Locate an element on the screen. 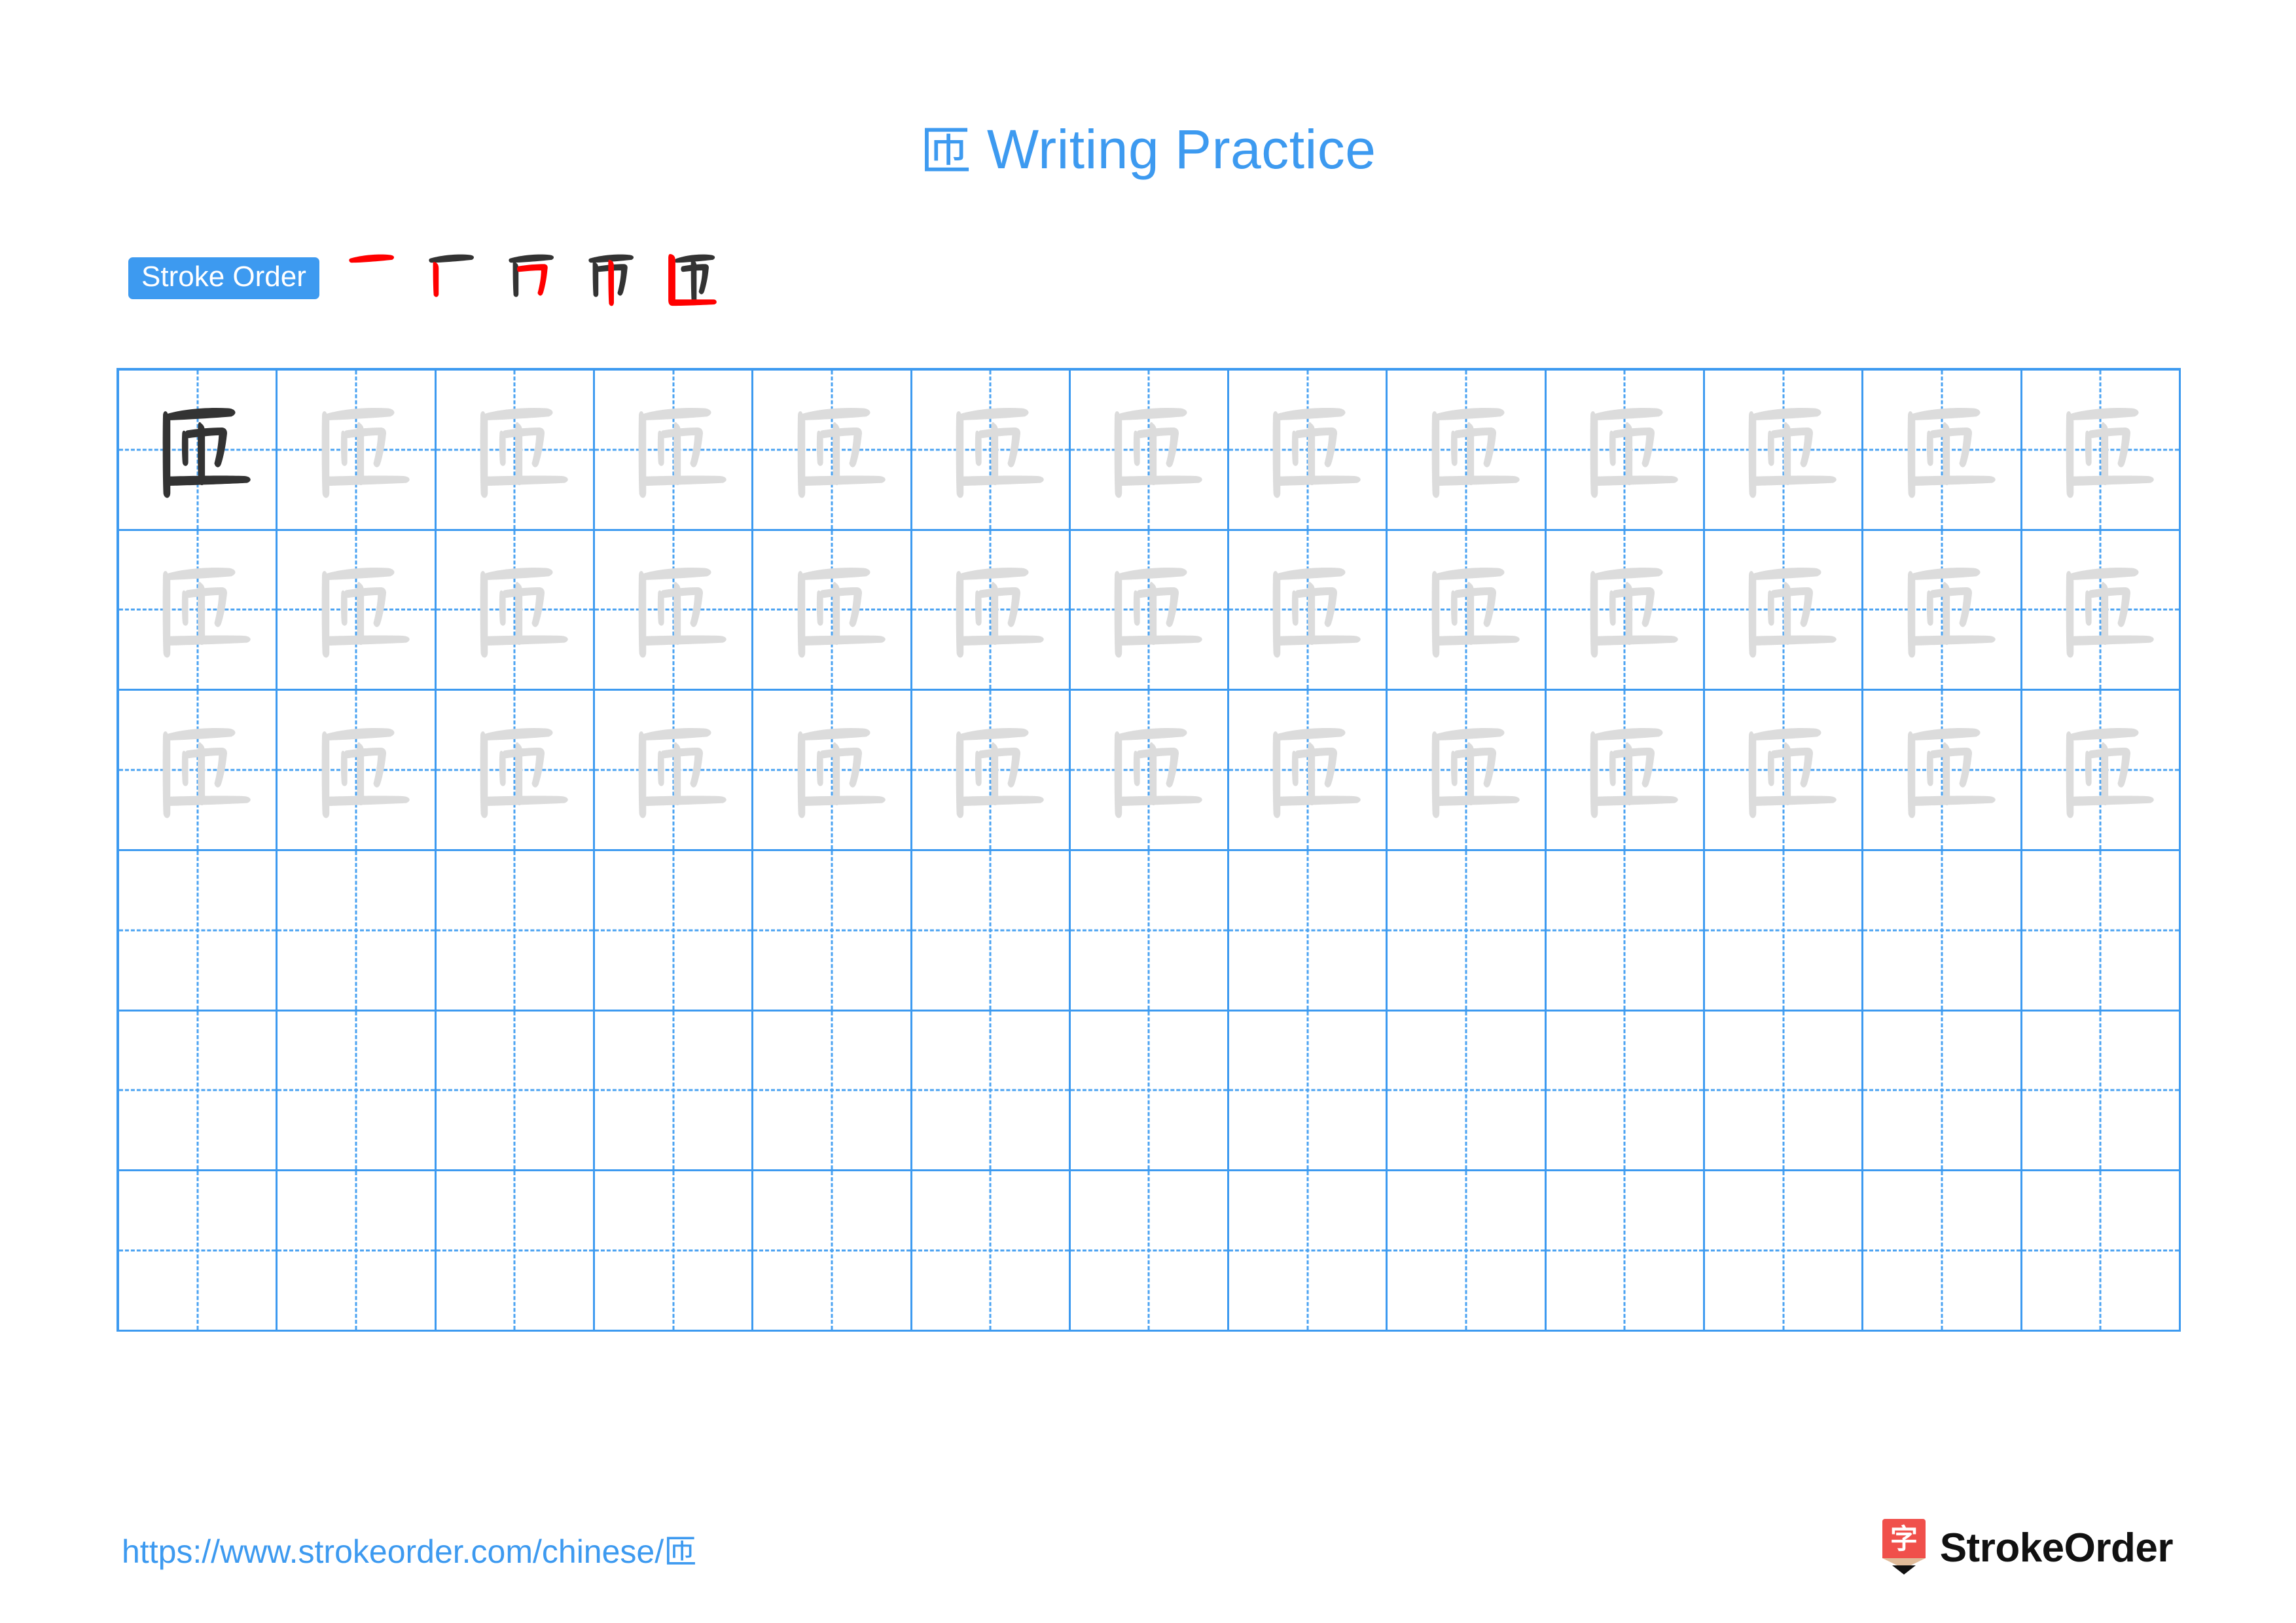  practice-cell-r4-c4 is located at coordinates (674, 931).